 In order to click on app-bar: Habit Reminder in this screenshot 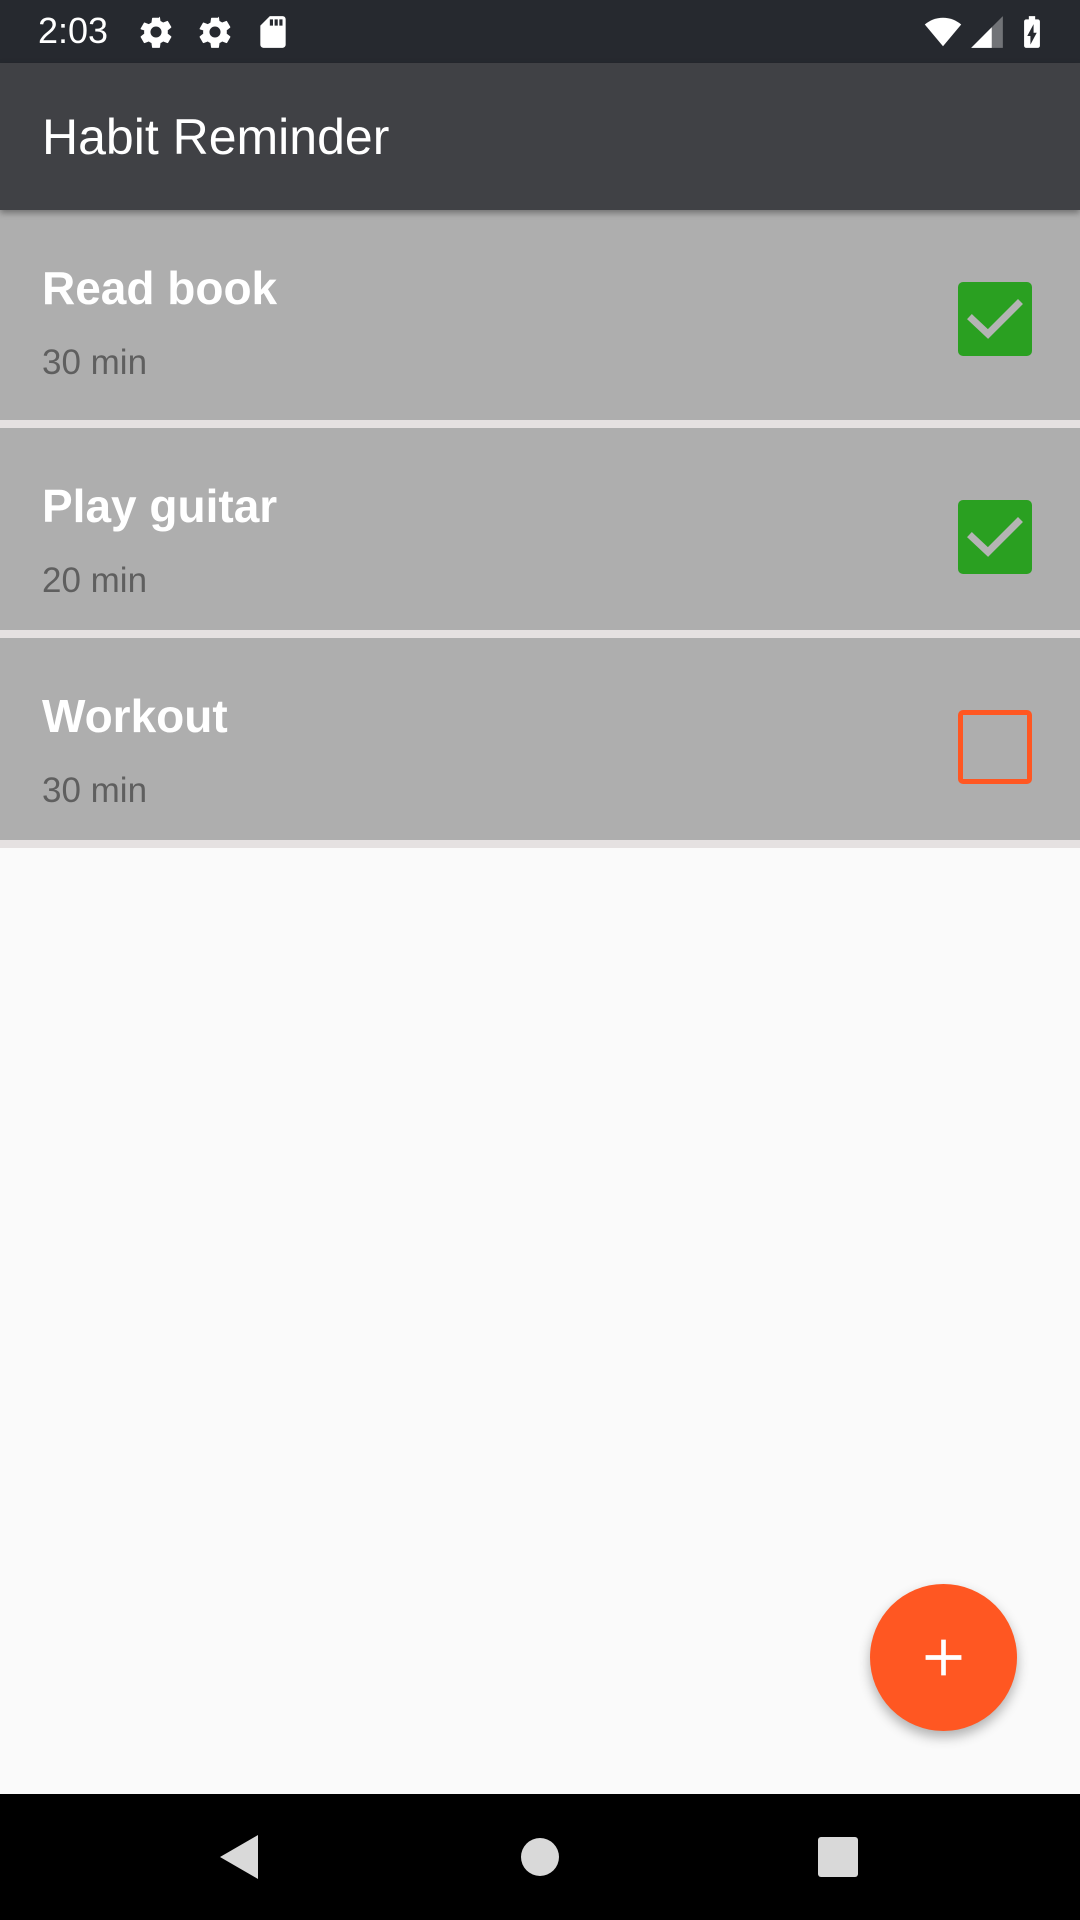, I will do `click(540, 136)`.